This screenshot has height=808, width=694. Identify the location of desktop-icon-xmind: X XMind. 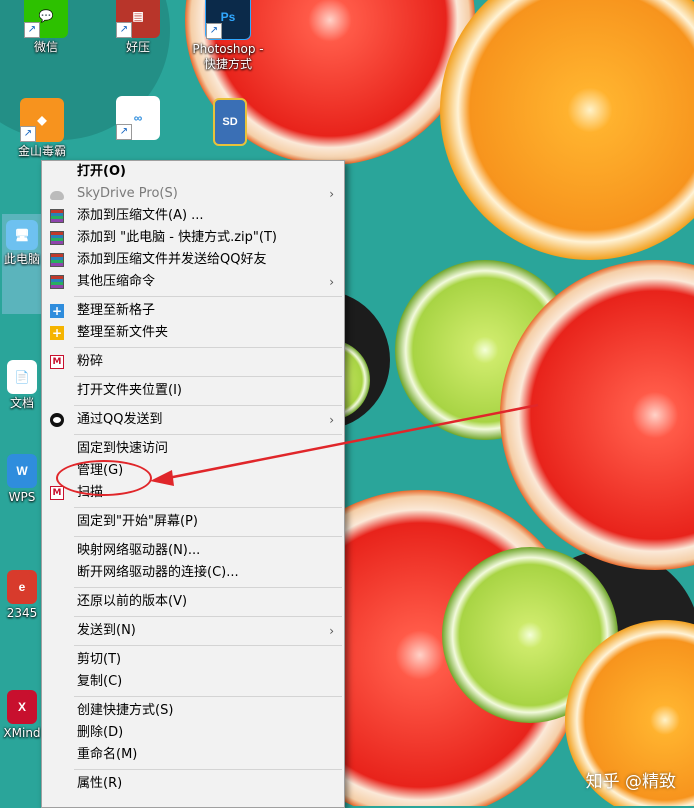
(22, 715).